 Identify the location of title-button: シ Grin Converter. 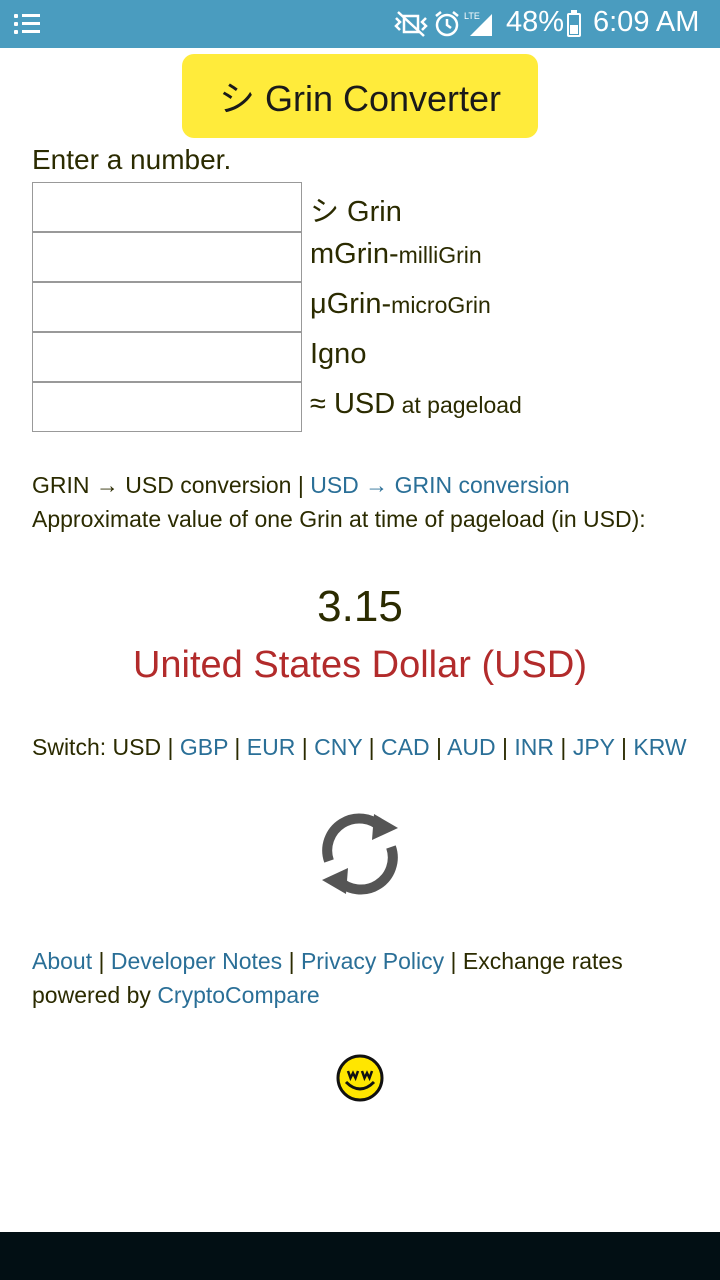
(360, 96).